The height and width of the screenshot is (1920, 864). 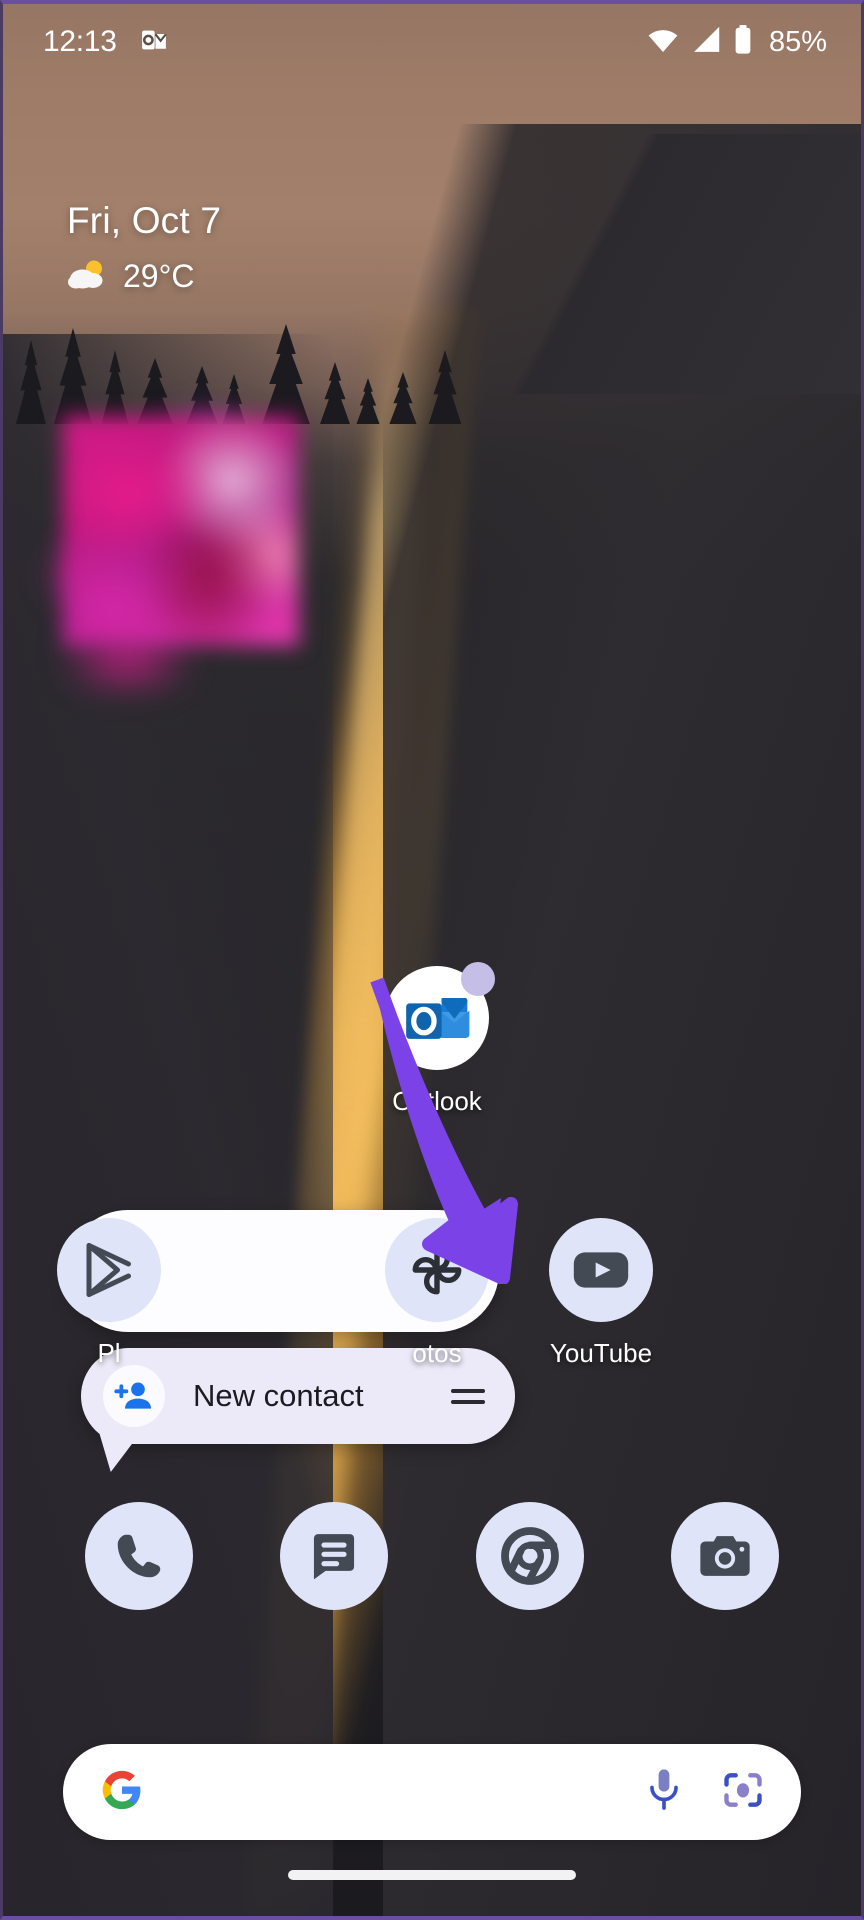 I want to click on app-icon-outlook: Outlook, so click(x=437, y=1039).